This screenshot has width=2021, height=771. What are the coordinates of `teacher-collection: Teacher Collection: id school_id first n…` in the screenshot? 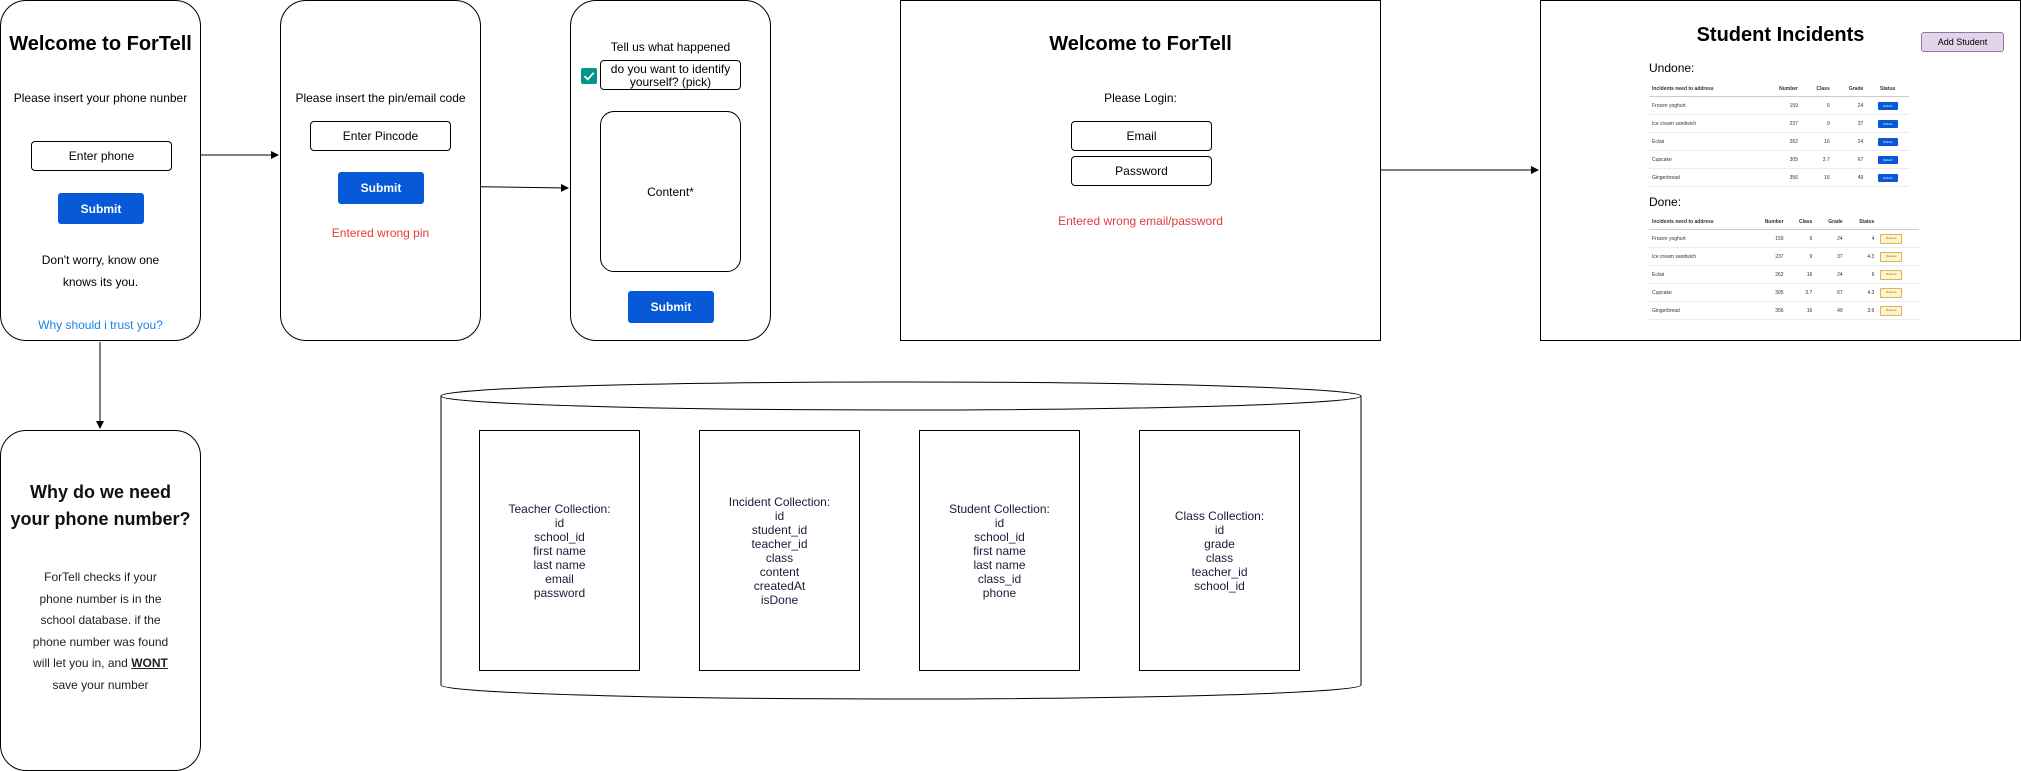 It's located at (559, 550).